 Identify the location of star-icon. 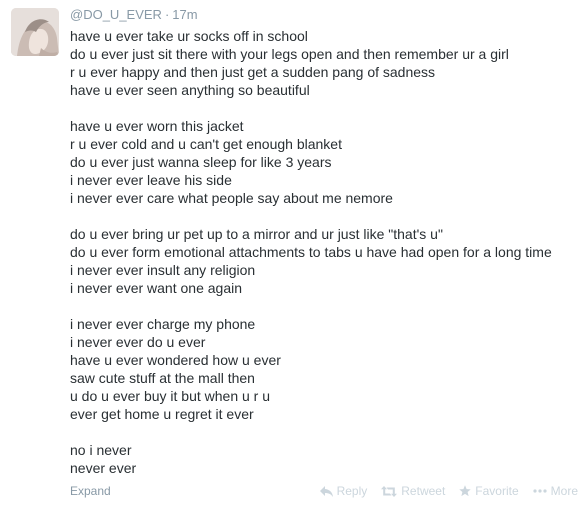
(465, 491).